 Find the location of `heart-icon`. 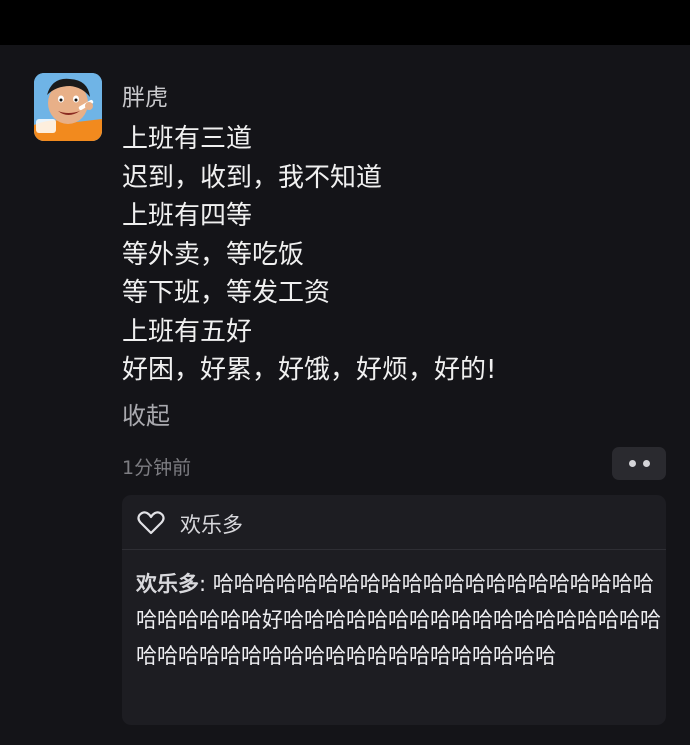

heart-icon is located at coordinates (151, 523).